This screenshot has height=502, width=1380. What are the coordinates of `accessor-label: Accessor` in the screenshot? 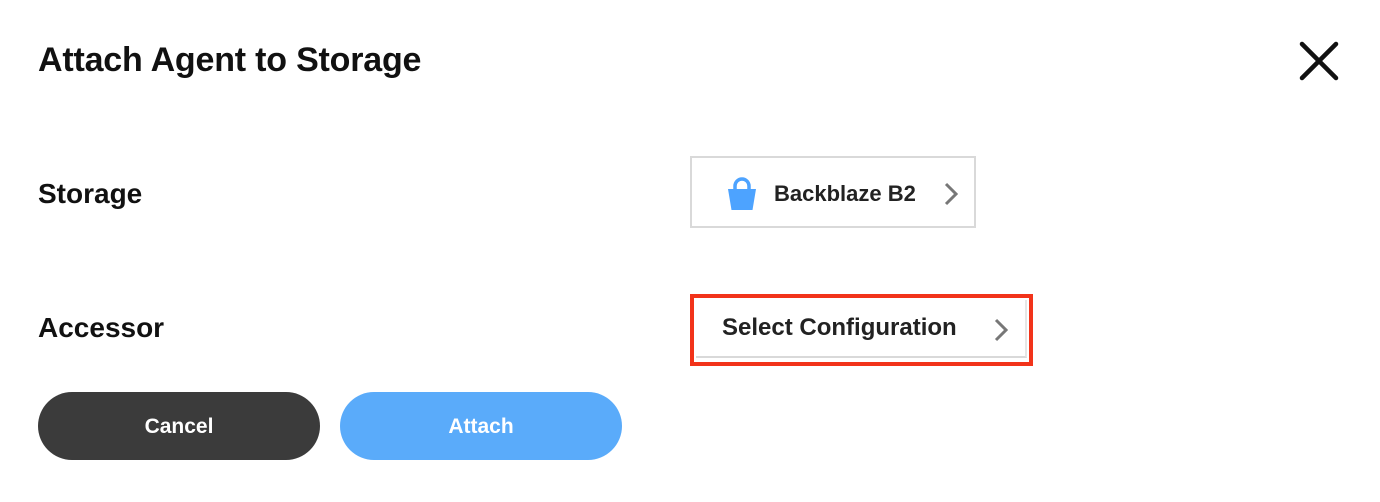 It's located at (101, 327).